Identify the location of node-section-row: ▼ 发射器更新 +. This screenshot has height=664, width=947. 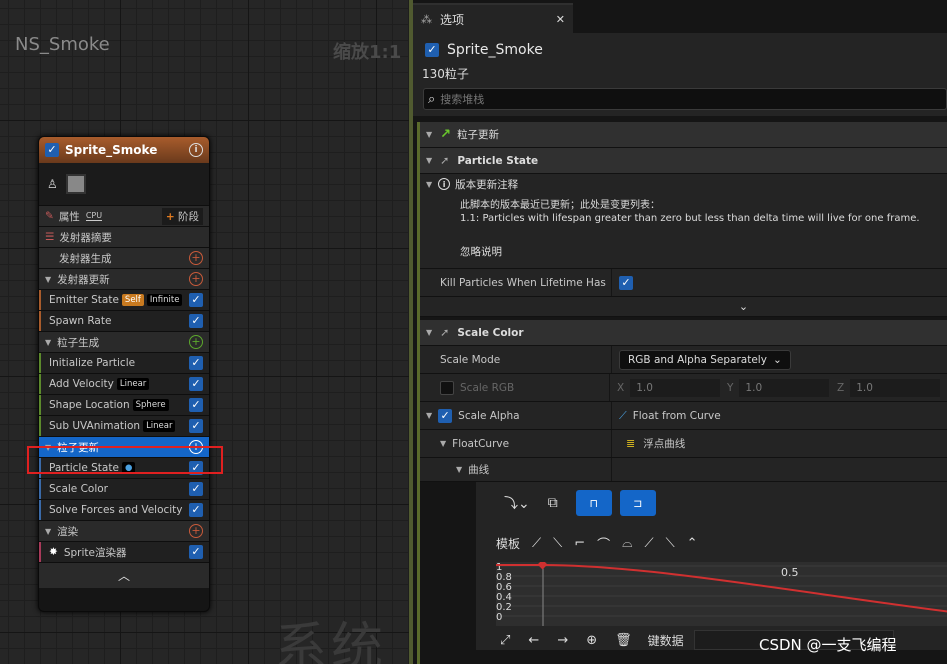
(124, 278).